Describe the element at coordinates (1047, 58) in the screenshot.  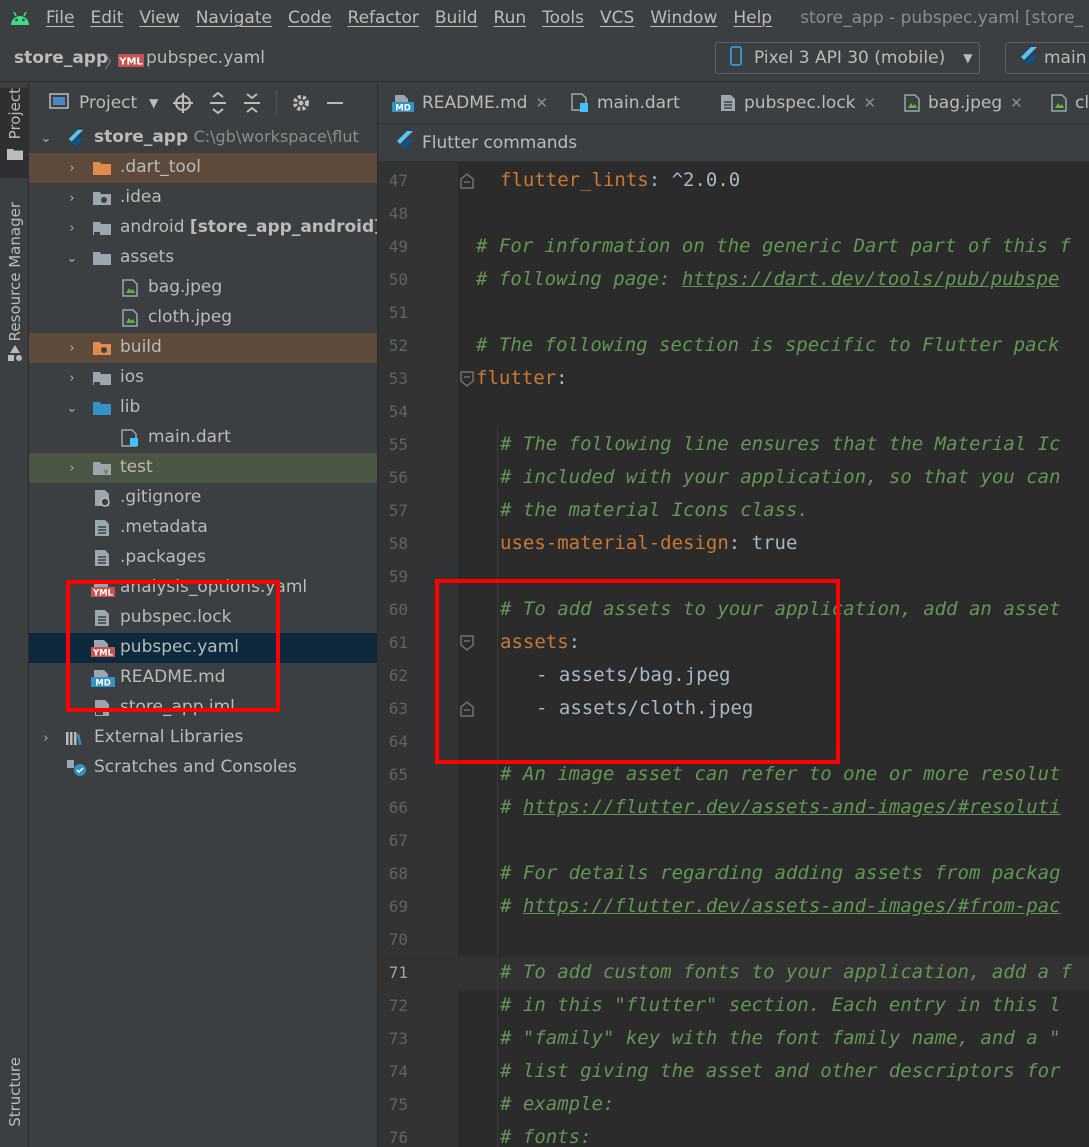
I see `run-config-selector: main` at that location.